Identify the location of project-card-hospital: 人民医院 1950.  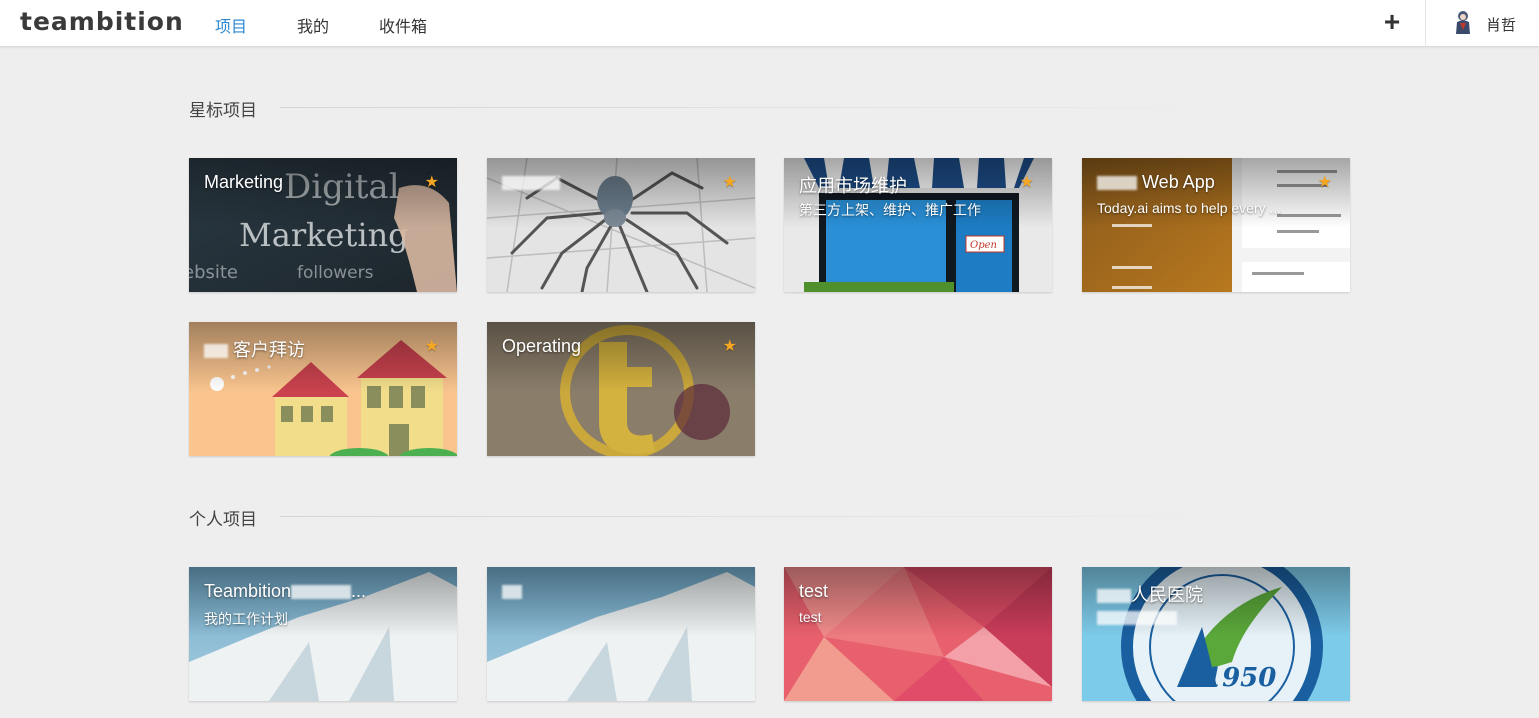
(1216, 634).